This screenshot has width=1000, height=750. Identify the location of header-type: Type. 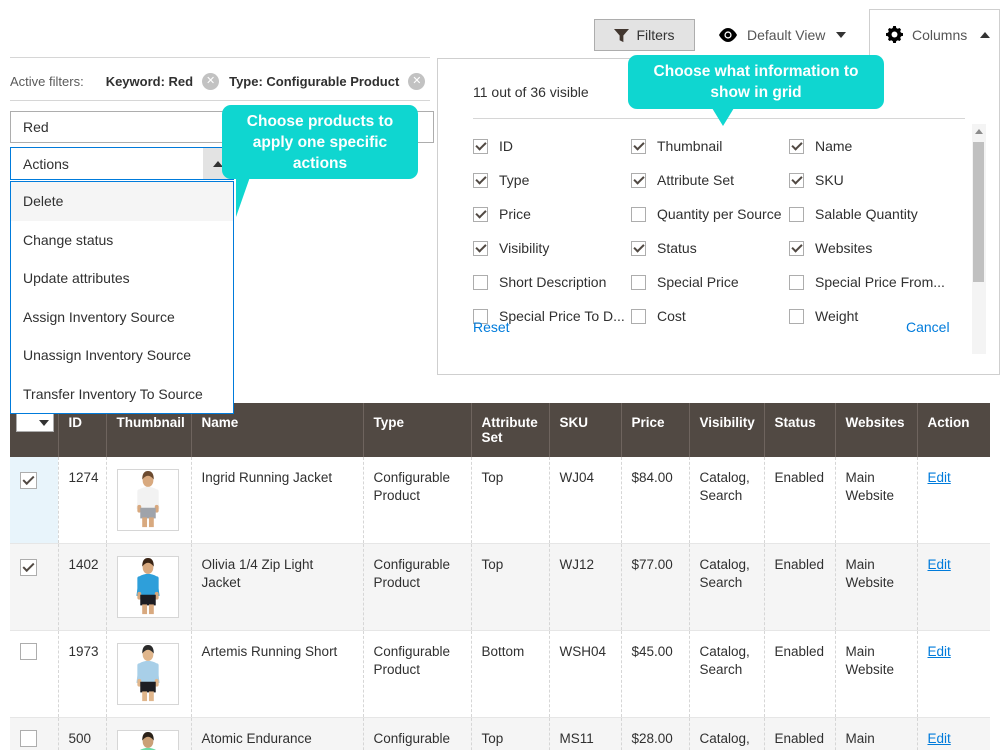
(417, 430).